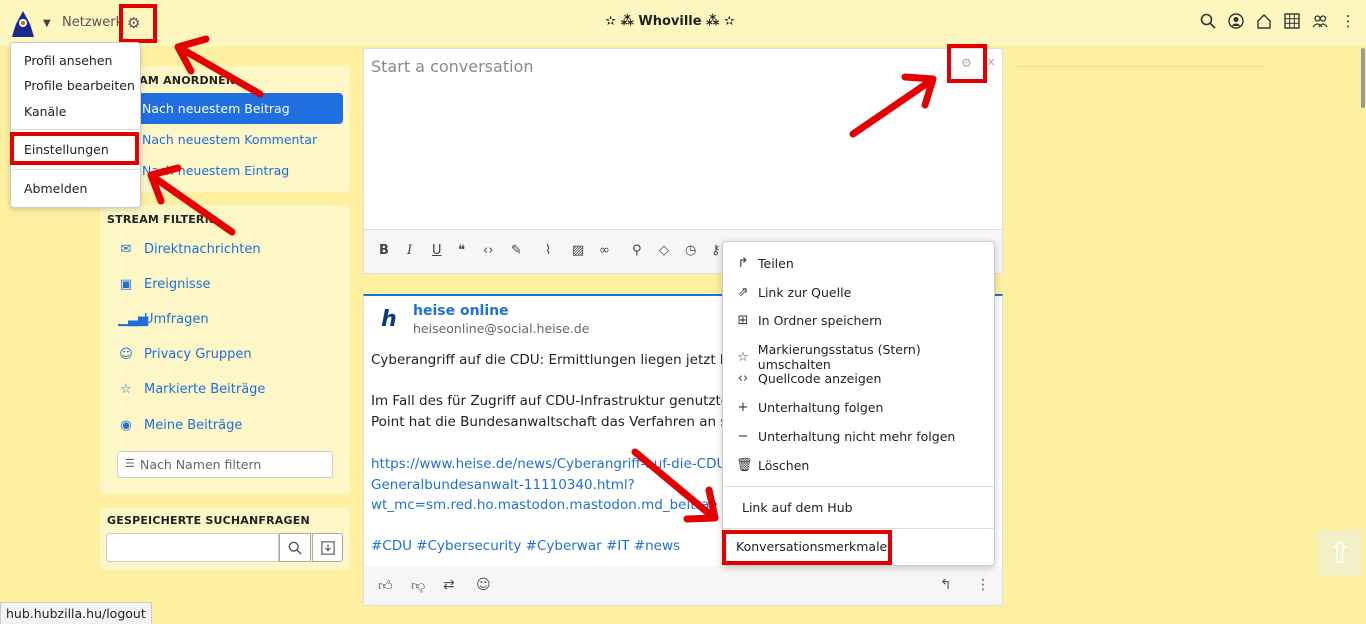 The width and height of the screenshot is (1366, 624). I want to click on repeat-icon: ⇄, so click(449, 585).